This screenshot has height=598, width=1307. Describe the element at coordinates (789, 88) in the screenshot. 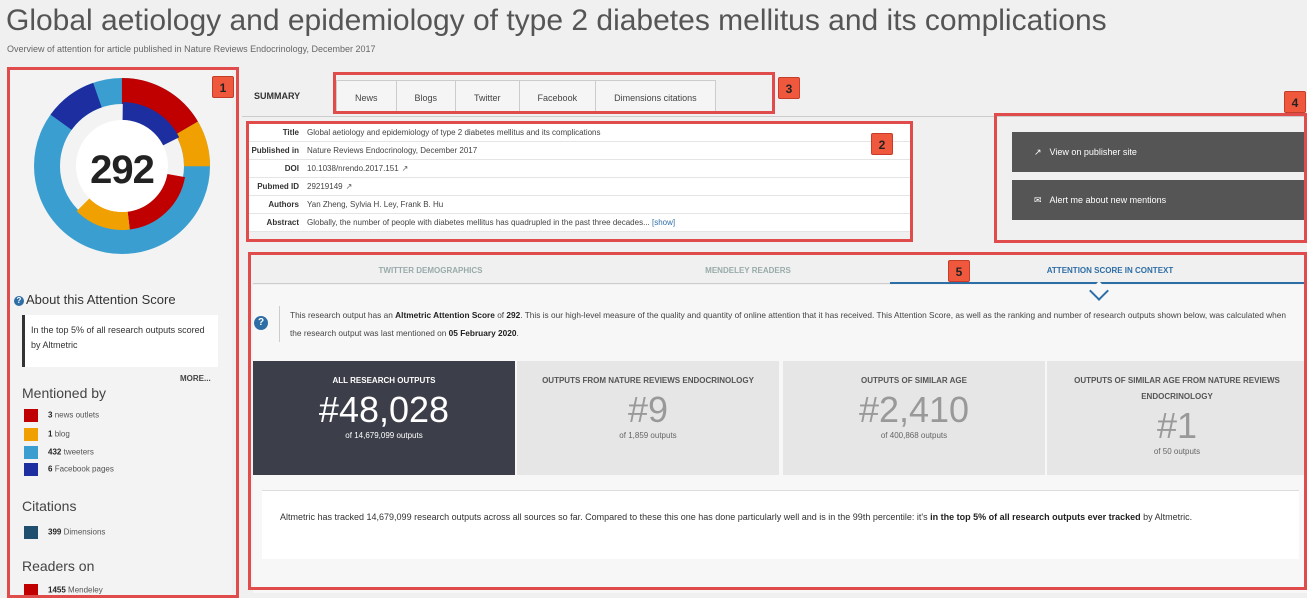

I see `callout-3: 3` at that location.